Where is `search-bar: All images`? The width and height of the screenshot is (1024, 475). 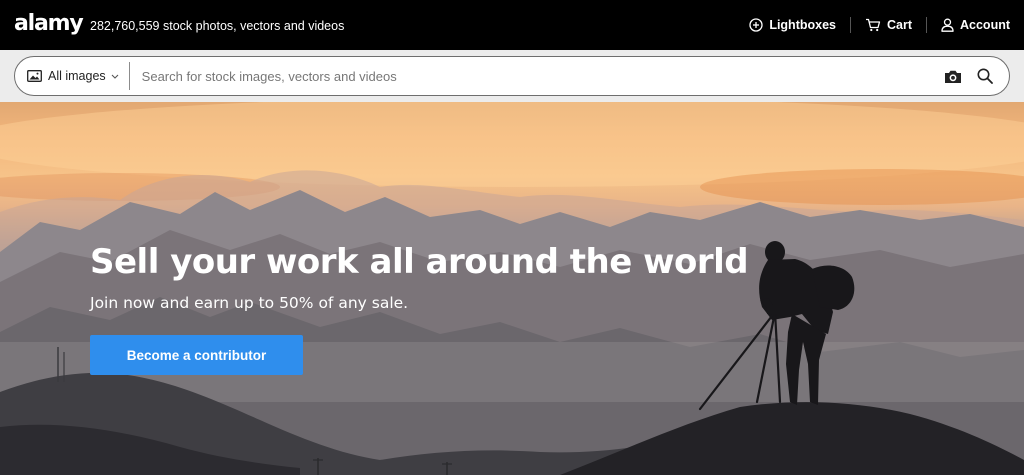 search-bar: All images is located at coordinates (512, 76).